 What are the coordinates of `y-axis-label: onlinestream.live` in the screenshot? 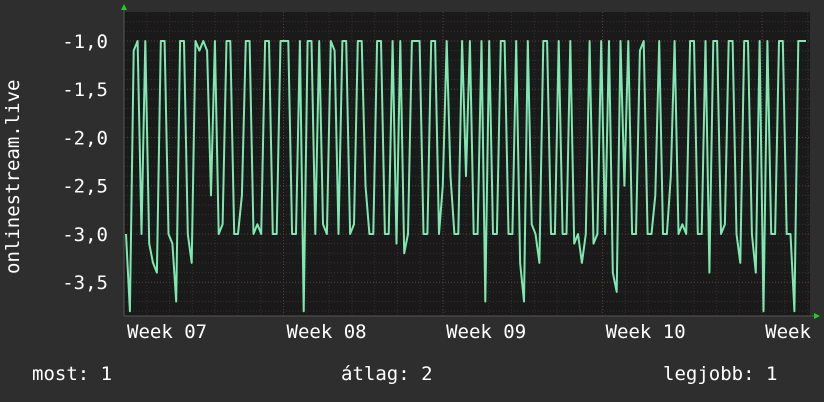 It's located at (13, 177).